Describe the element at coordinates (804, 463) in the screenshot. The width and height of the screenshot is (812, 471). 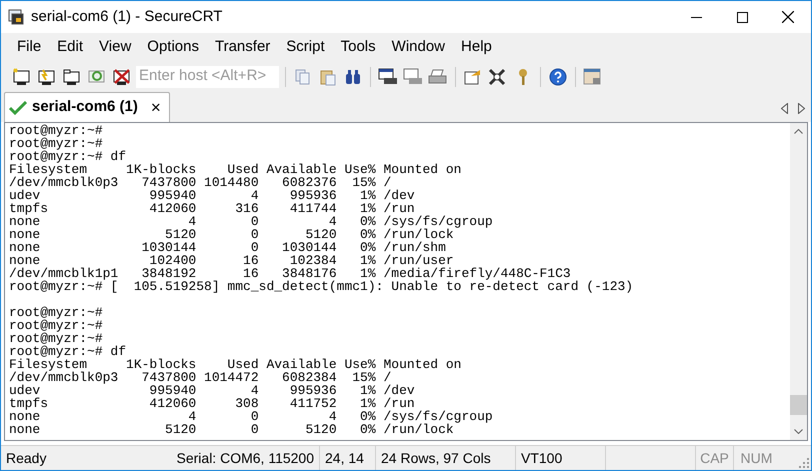
I see `resize-grip-icon` at that location.